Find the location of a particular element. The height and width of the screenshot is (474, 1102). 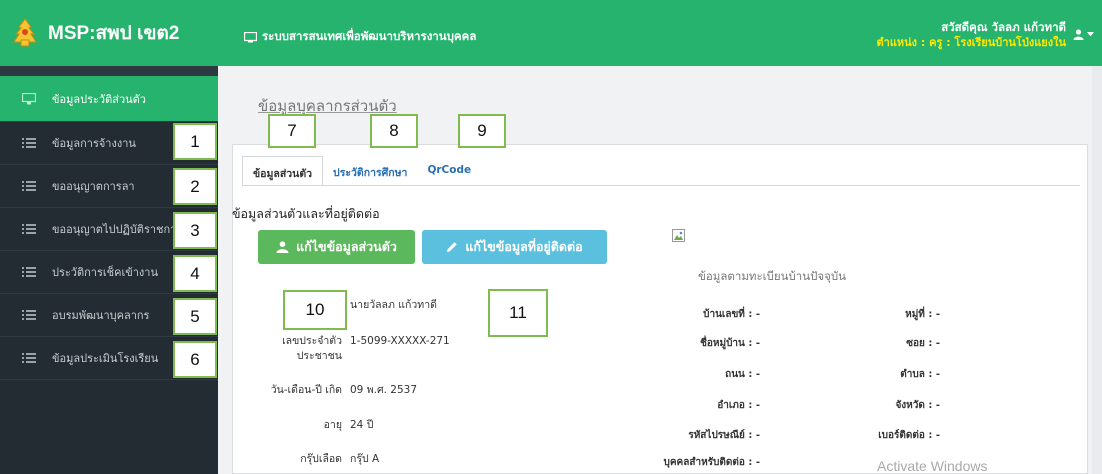

blood-type-label: กรุ๊ปเลือด is located at coordinates (321, 459).